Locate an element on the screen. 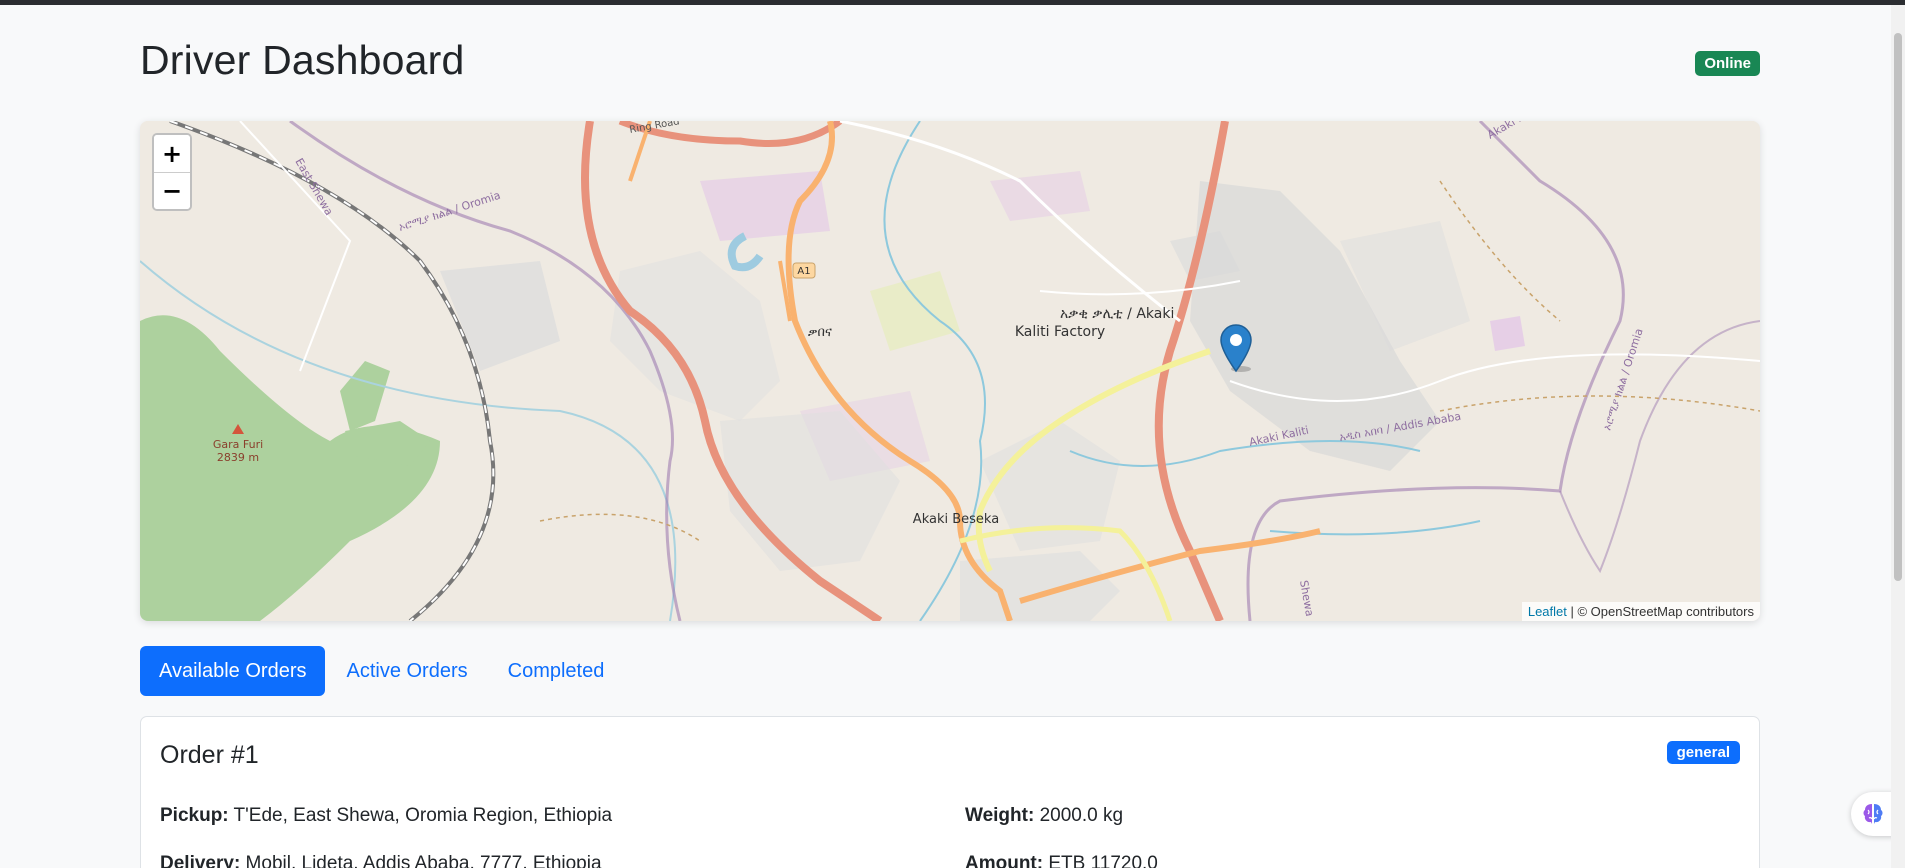  tab-active-orders: Active Orders is located at coordinates (406, 671).